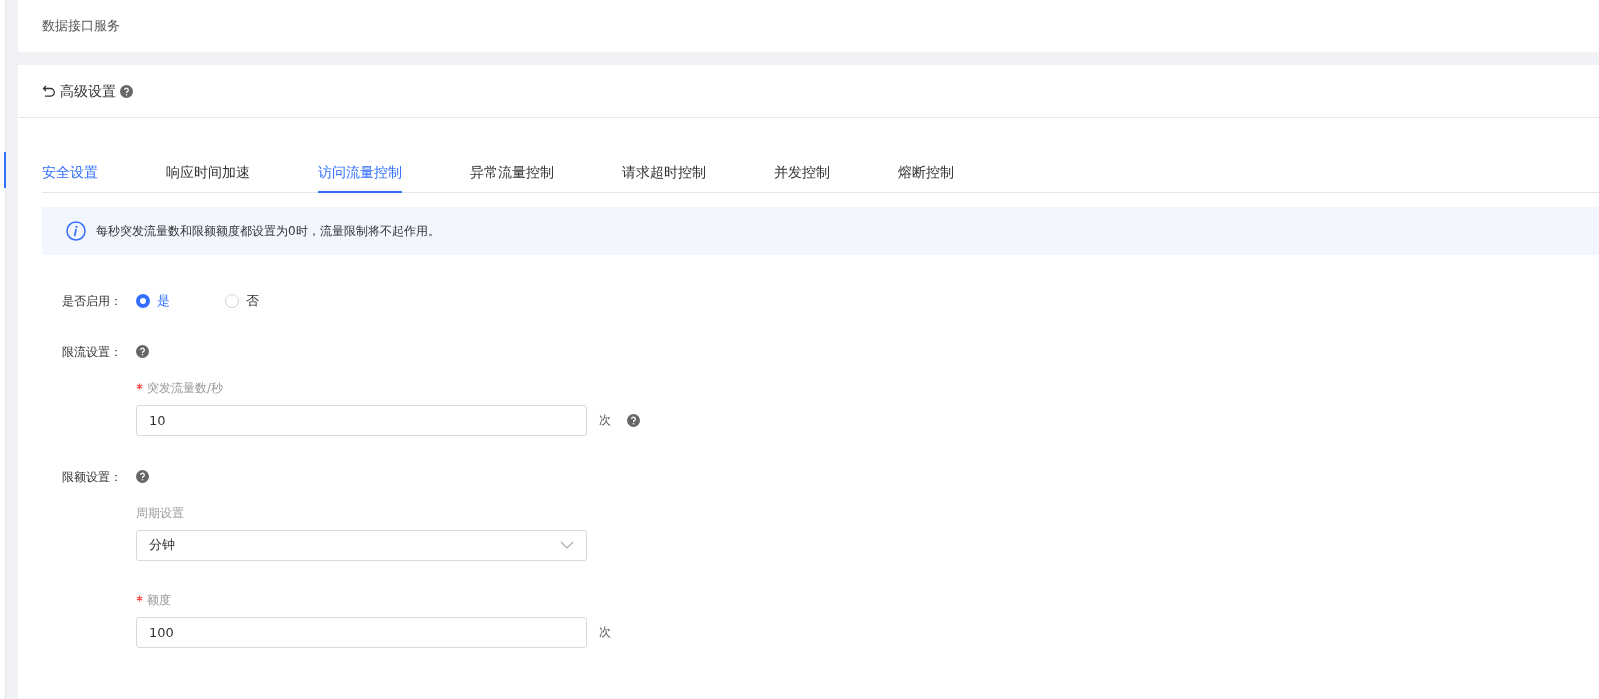 This screenshot has height=699, width=1599. Describe the element at coordinates (143, 300) in the screenshot. I see `radio-button` at that location.